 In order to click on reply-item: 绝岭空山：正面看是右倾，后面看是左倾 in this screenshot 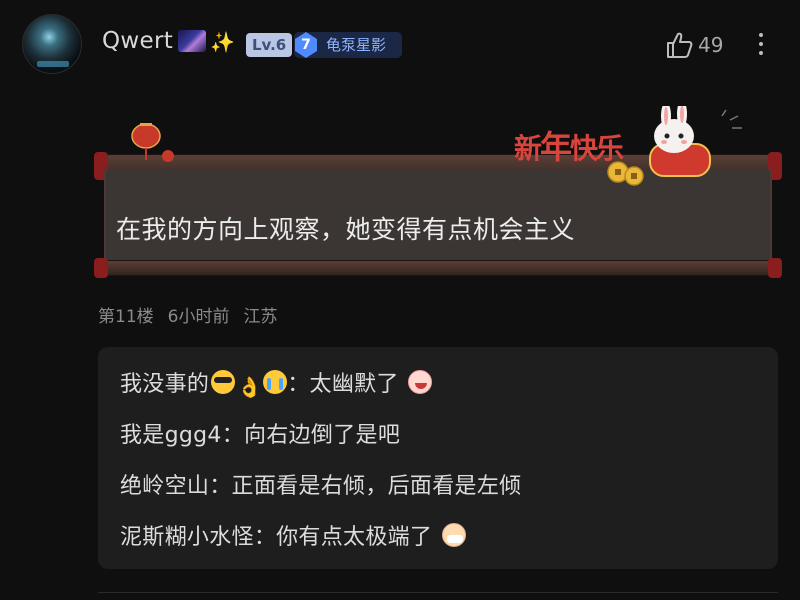, I will do `click(320, 484)`.